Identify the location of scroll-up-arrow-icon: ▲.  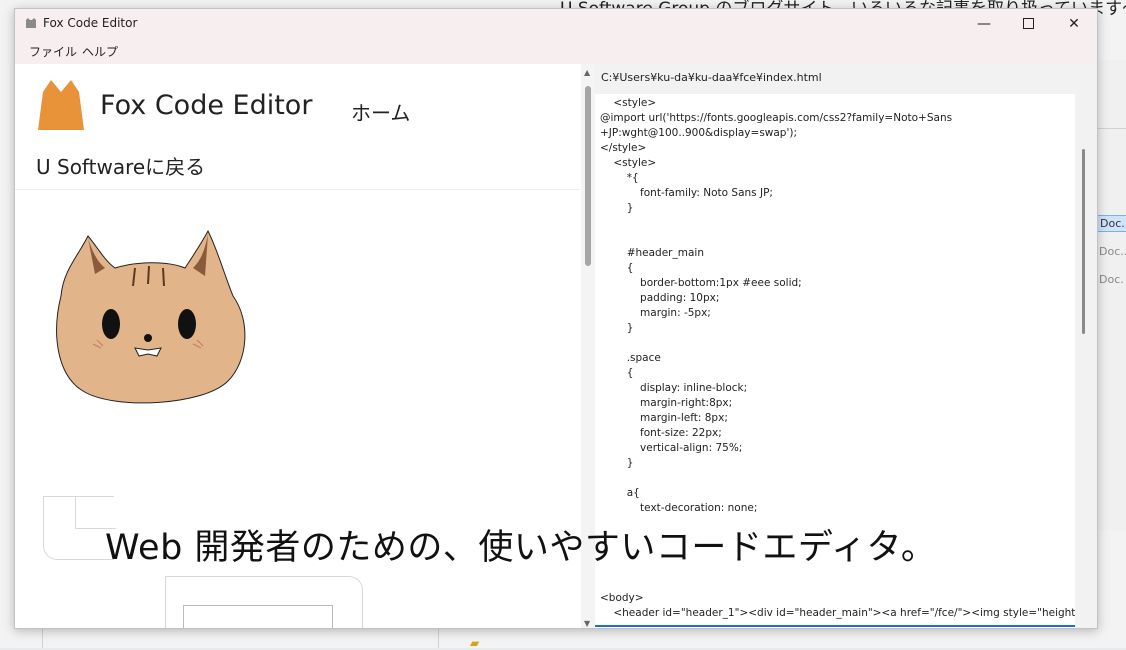
(587, 72).